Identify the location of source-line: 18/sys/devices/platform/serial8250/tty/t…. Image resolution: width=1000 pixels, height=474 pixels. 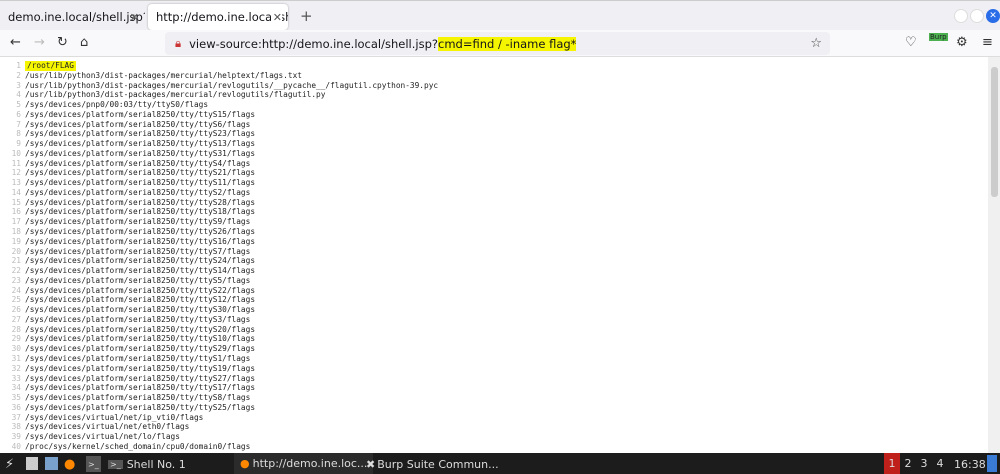
(494, 232).